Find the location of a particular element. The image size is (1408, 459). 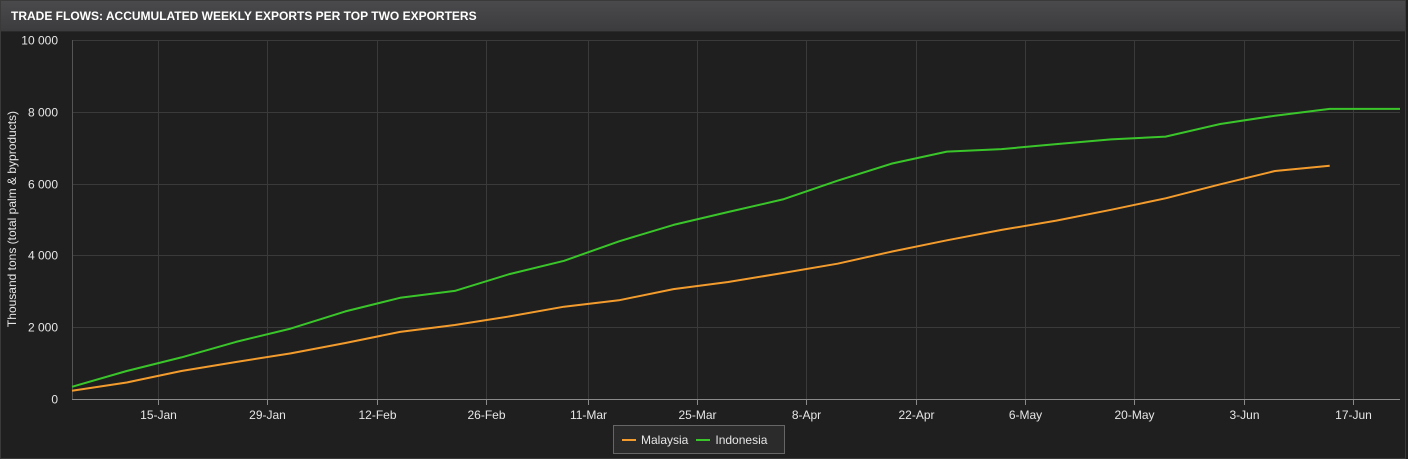

x-tick-label: 15-Jan is located at coordinates (158, 415).